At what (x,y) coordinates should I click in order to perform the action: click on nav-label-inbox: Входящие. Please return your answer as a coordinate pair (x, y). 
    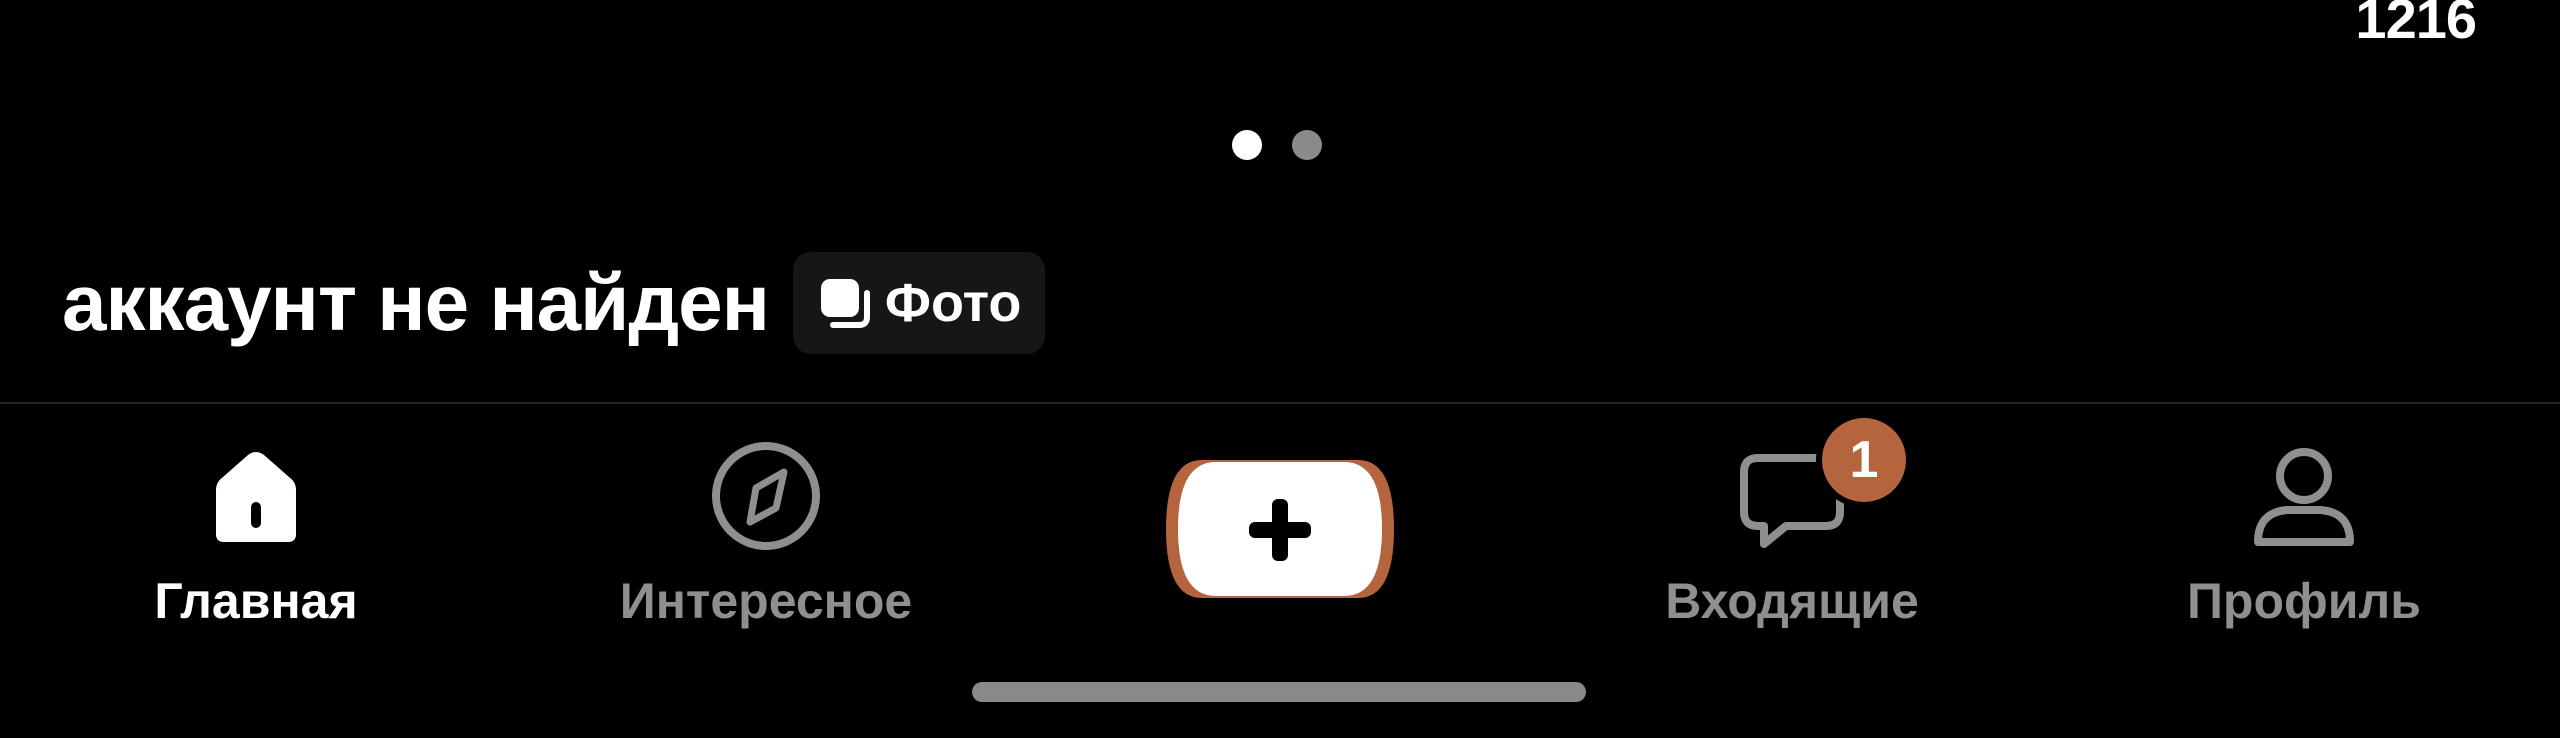
    Looking at the image, I should click on (1792, 601).